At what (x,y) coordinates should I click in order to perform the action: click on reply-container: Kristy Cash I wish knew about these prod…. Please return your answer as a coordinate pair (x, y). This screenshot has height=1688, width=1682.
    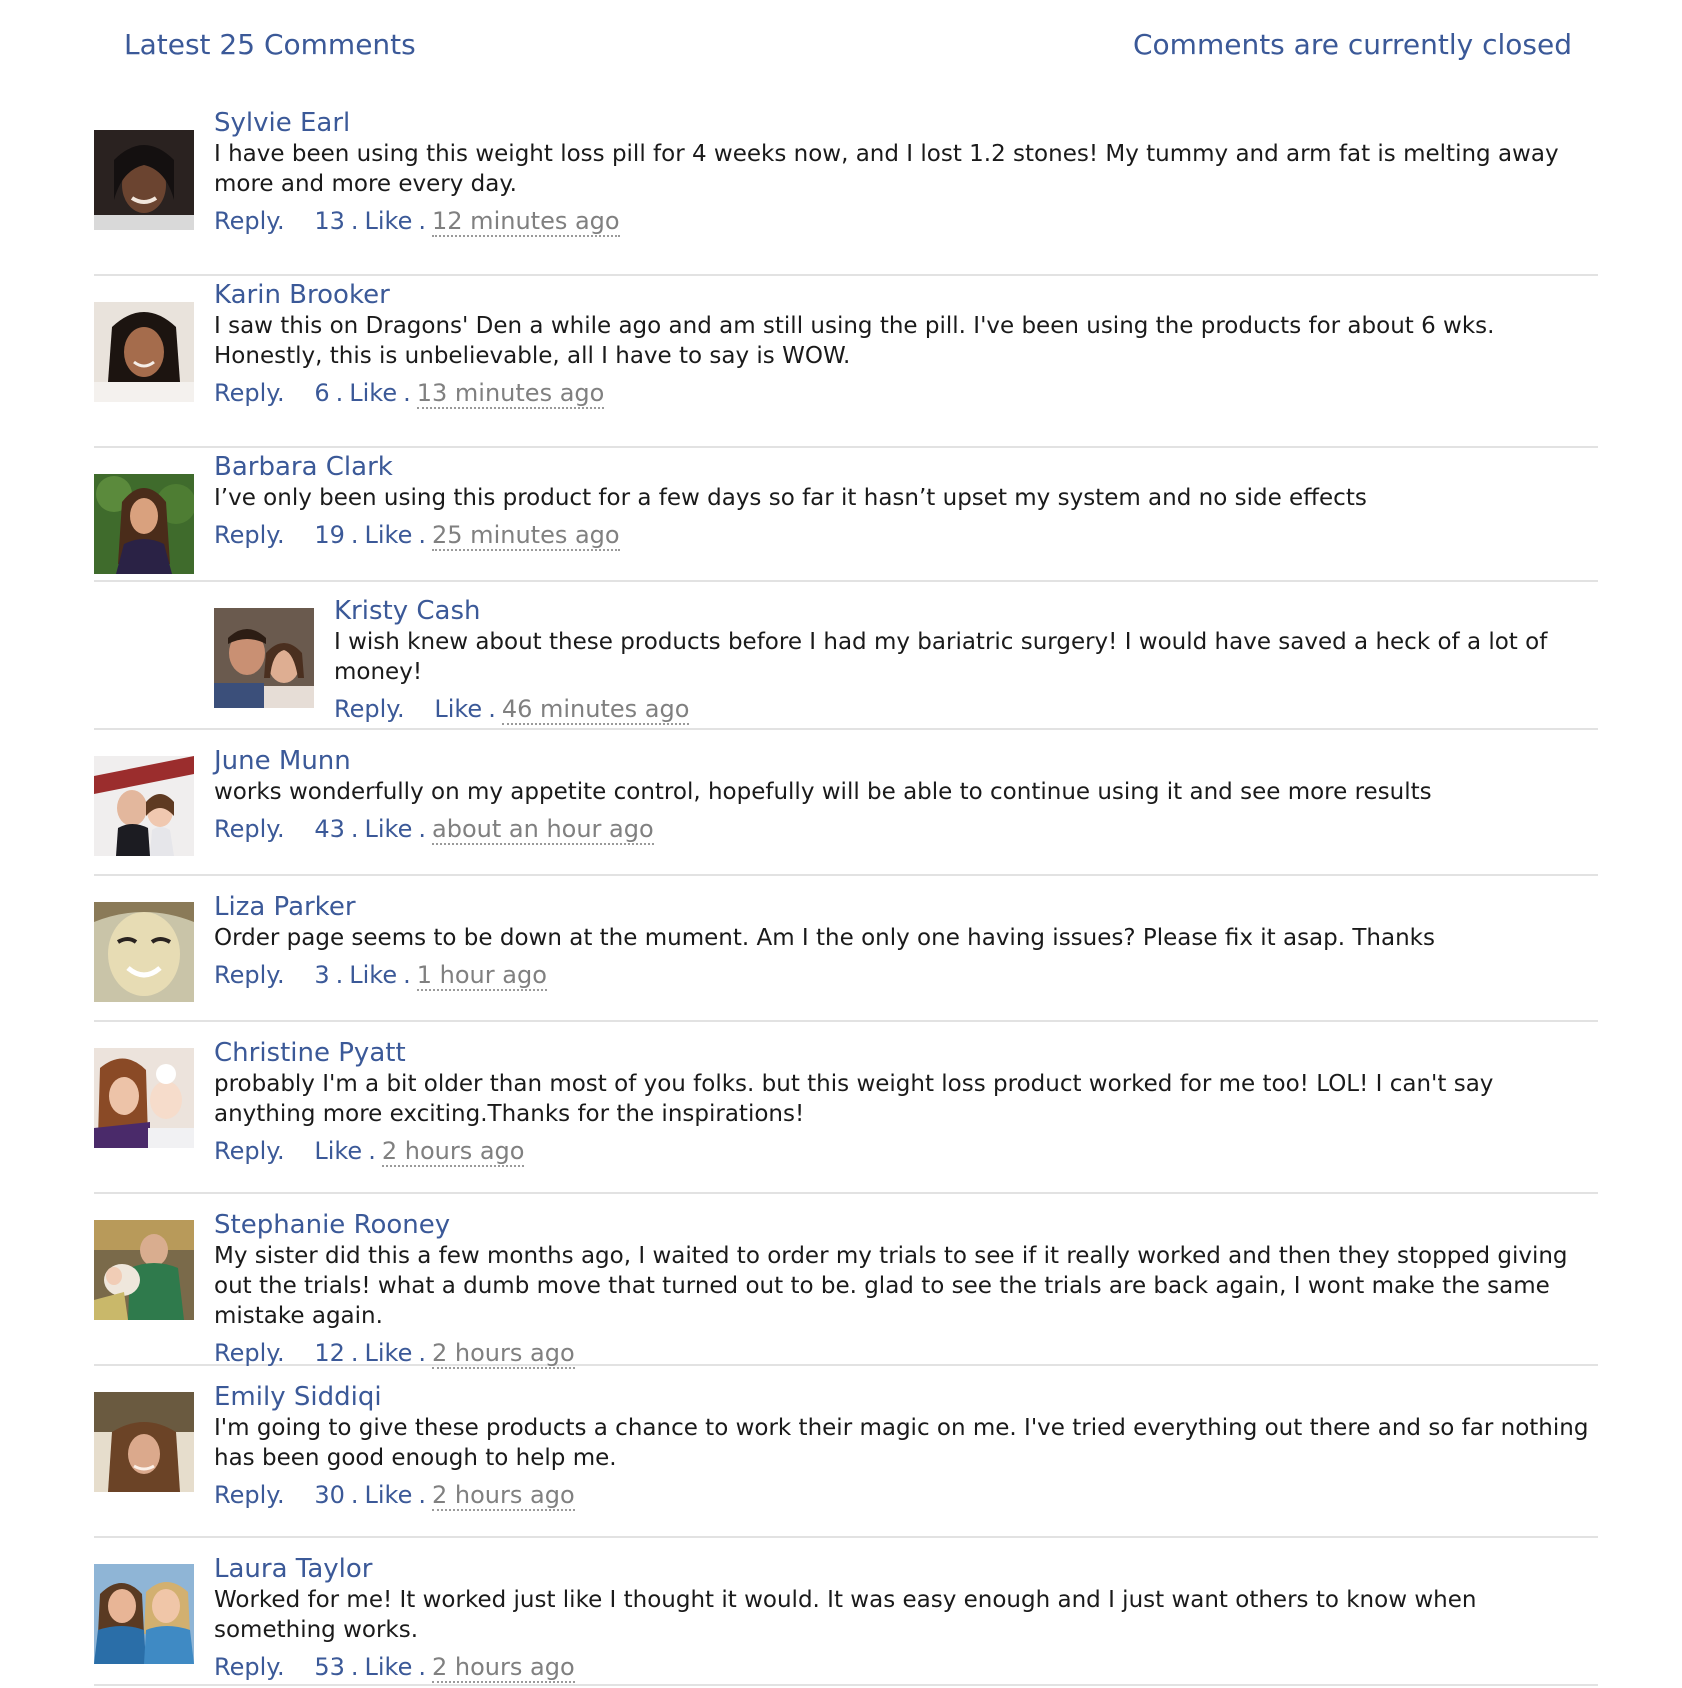
    Looking at the image, I should click on (846, 656).